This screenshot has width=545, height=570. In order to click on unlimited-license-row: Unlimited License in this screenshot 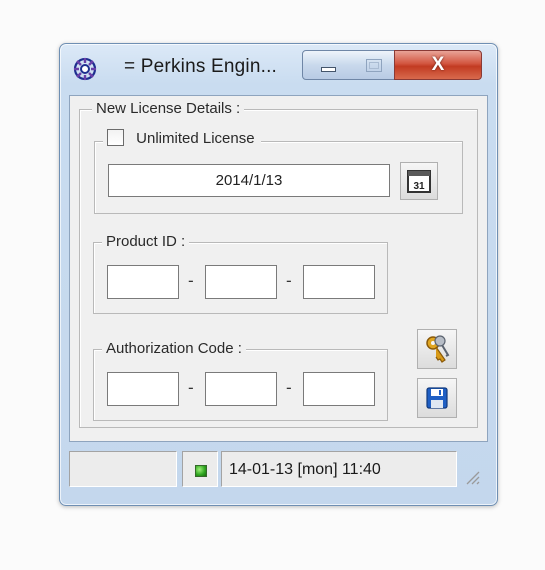, I will do `click(182, 138)`.